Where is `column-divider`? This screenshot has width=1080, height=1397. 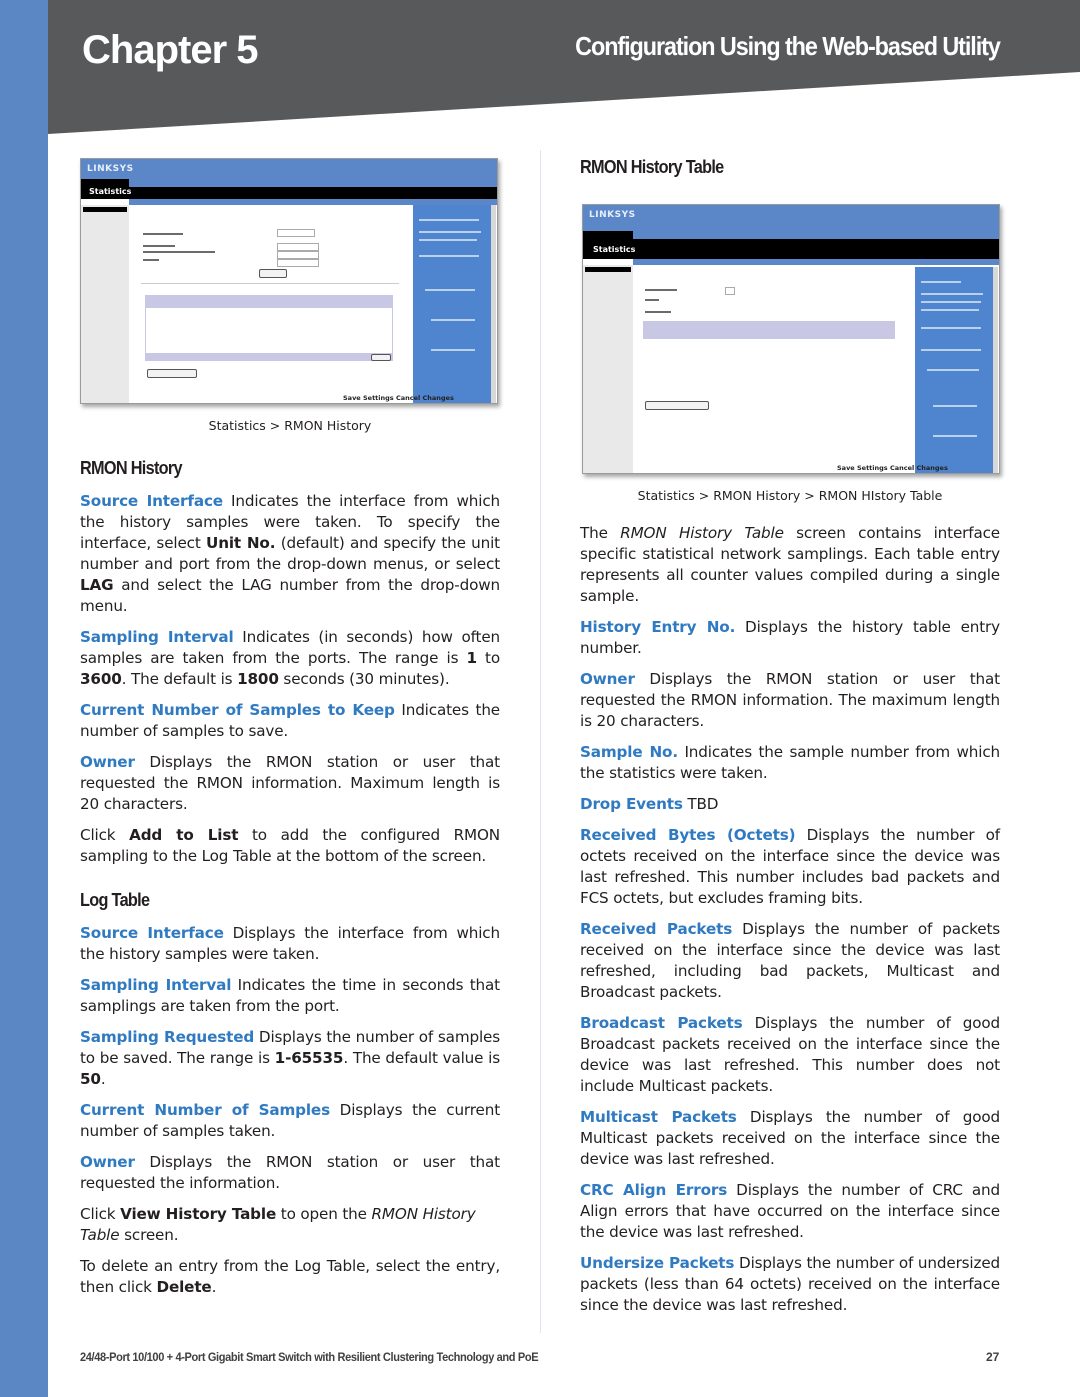
column-divider is located at coordinates (540, 741).